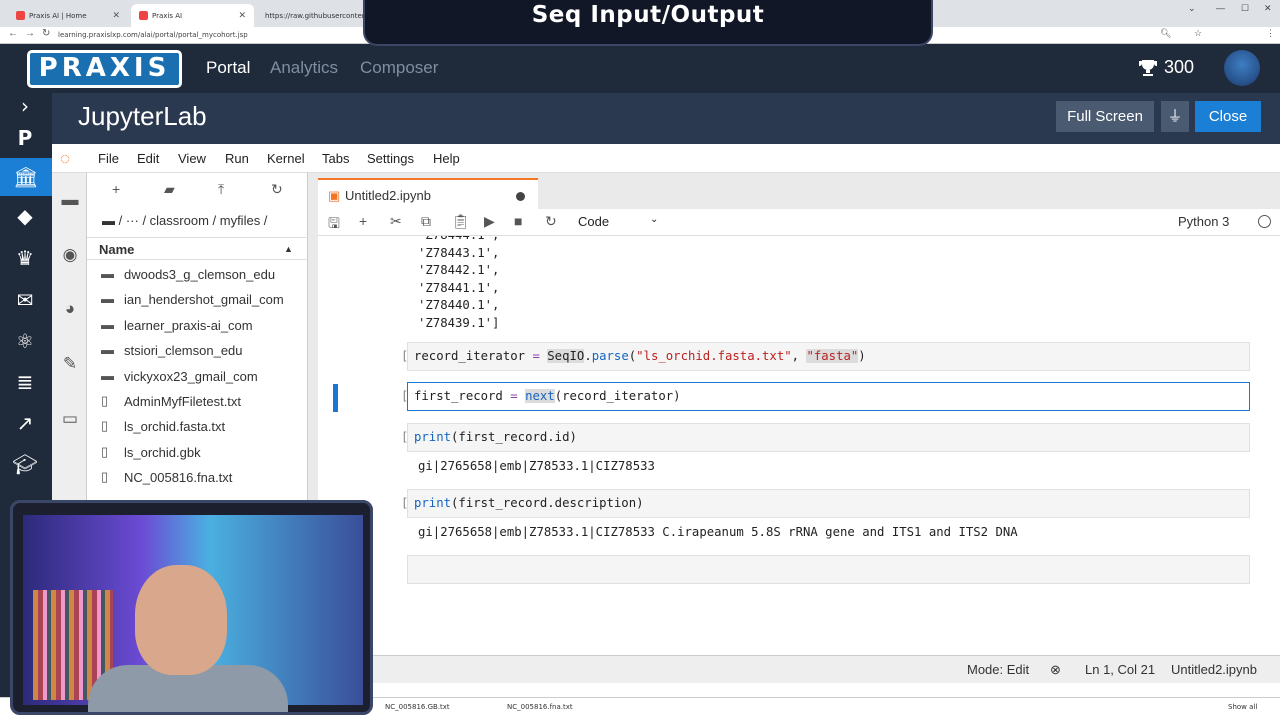 The image size is (1280, 720). What do you see at coordinates (197, 299) in the screenshot?
I see `file-list-item: ▬ ian_hendershot_gmail_com` at bounding box center [197, 299].